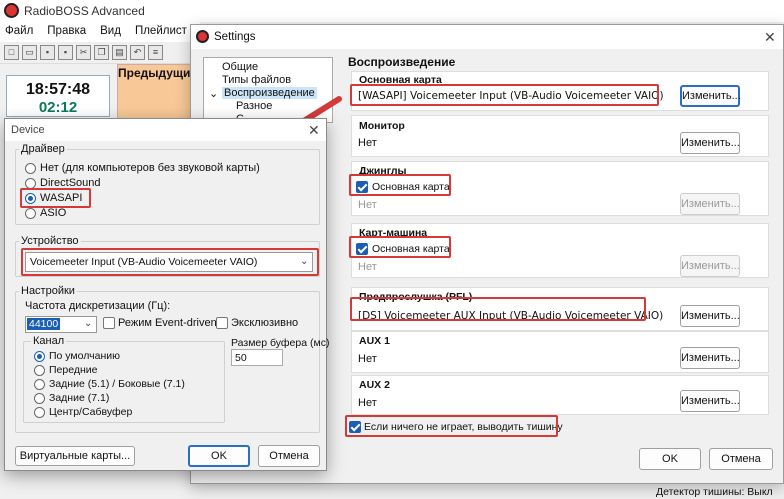 The height and width of the screenshot is (499, 784). What do you see at coordinates (411, 249) in the screenshot?
I see `cart-checkbox-label: Основная карта` at bounding box center [411, 249].